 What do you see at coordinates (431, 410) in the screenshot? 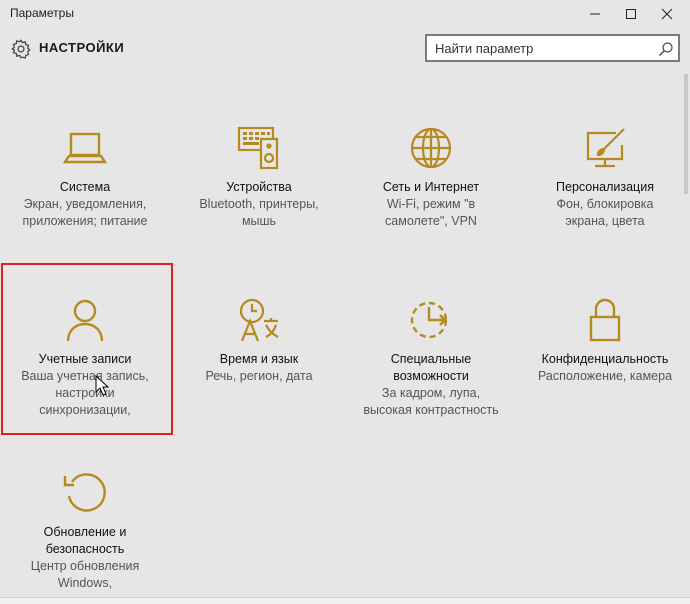
I see `tile-desc-line: высокая контрастность` at bounding box center [431, 410].